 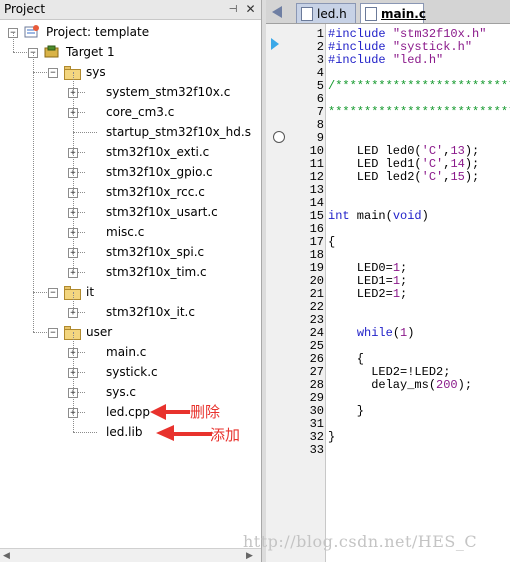 I want to click on close-icon: ✕, so click(x=250, y=9).